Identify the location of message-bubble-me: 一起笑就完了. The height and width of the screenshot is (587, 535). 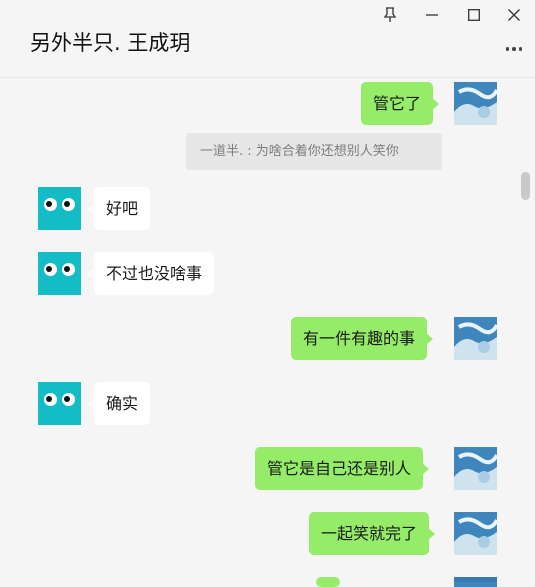
(372, 533).